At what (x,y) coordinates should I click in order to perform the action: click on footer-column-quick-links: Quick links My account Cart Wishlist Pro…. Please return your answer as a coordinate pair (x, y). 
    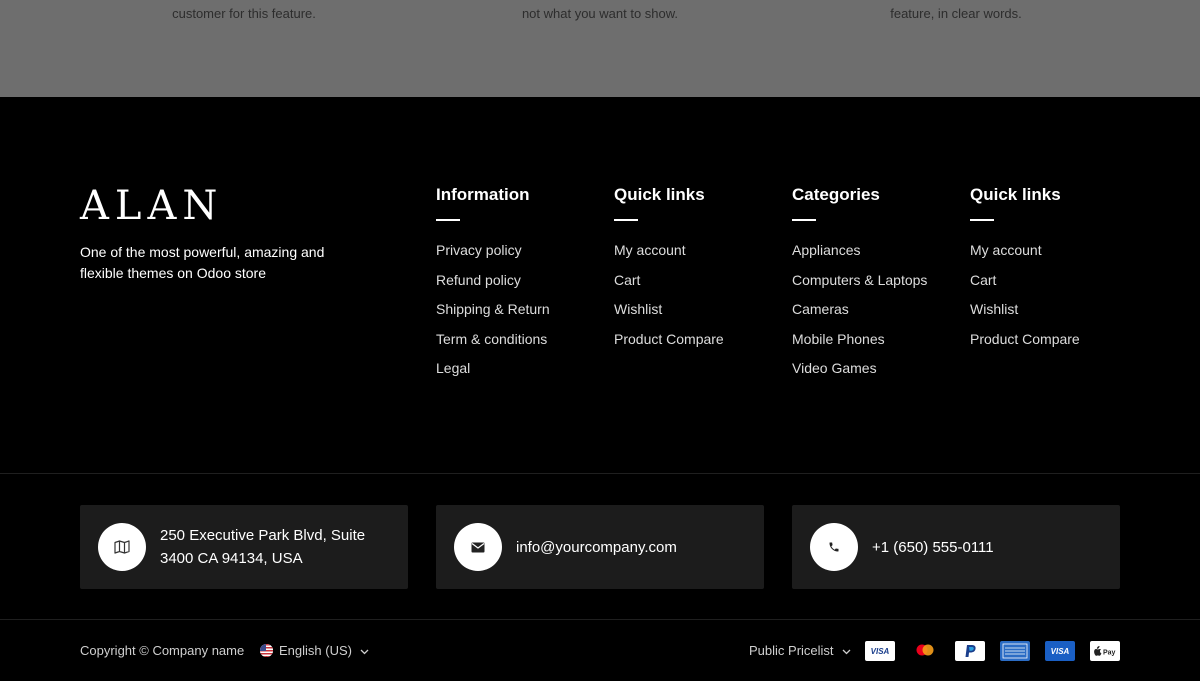
    Looking at the image, I should click on (699, 272).